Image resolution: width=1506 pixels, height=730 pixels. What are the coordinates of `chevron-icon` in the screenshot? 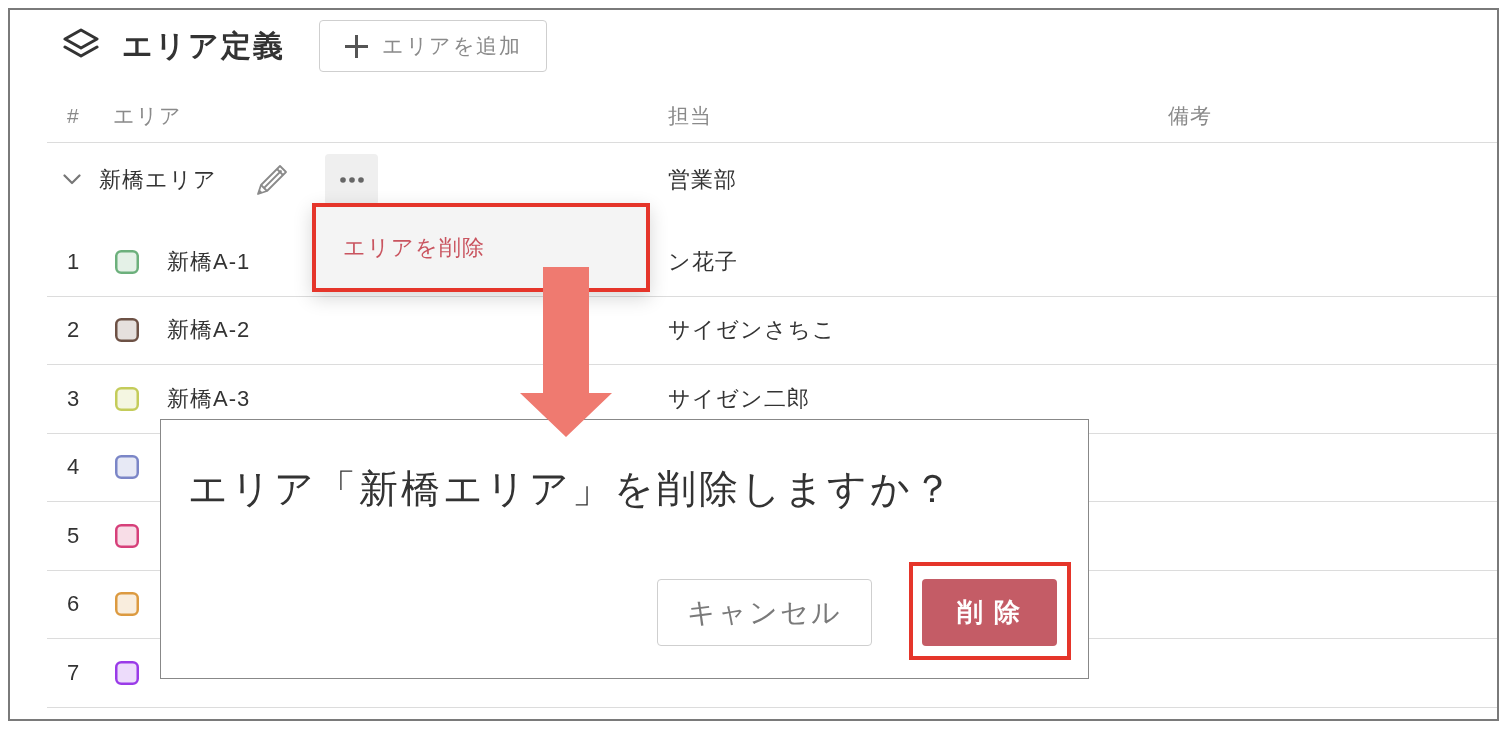 It's located at (72, 179).